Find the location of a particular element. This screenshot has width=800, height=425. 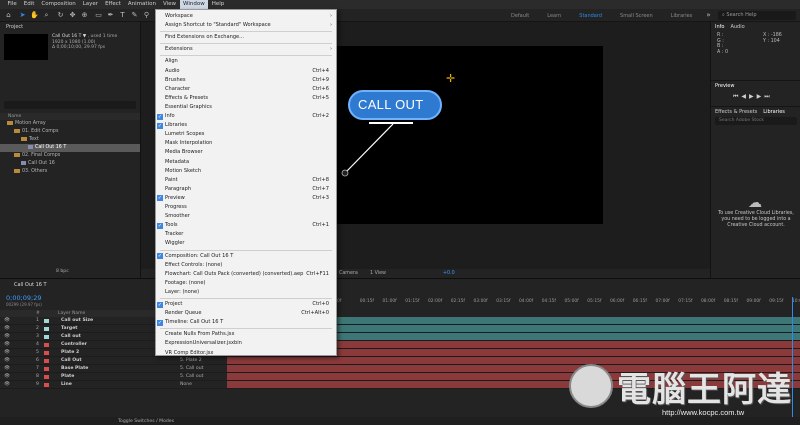

layer-name: Call out is located at coordinates (71, 336).